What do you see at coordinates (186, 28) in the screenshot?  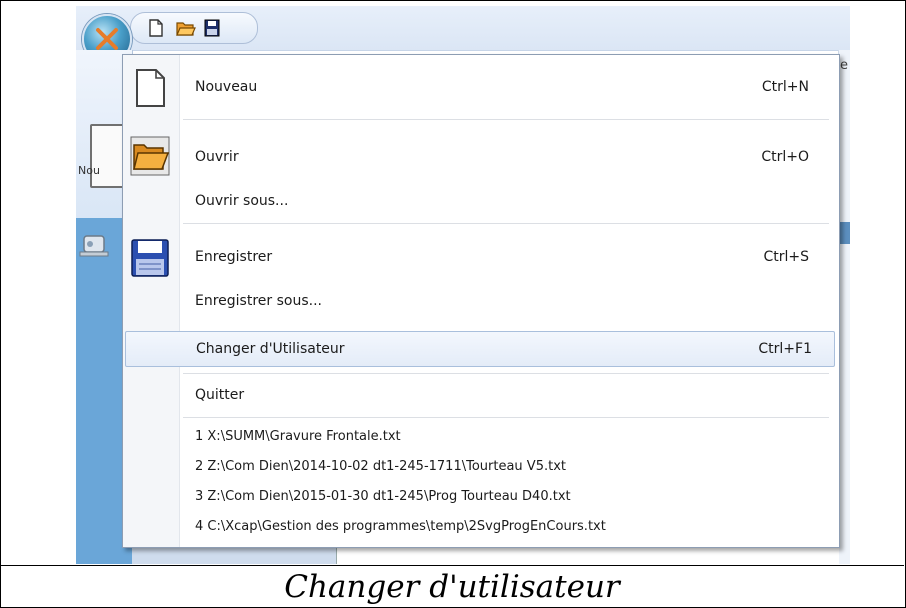 I see `qat-open-folder-icon` at bounding box center [186, 28].